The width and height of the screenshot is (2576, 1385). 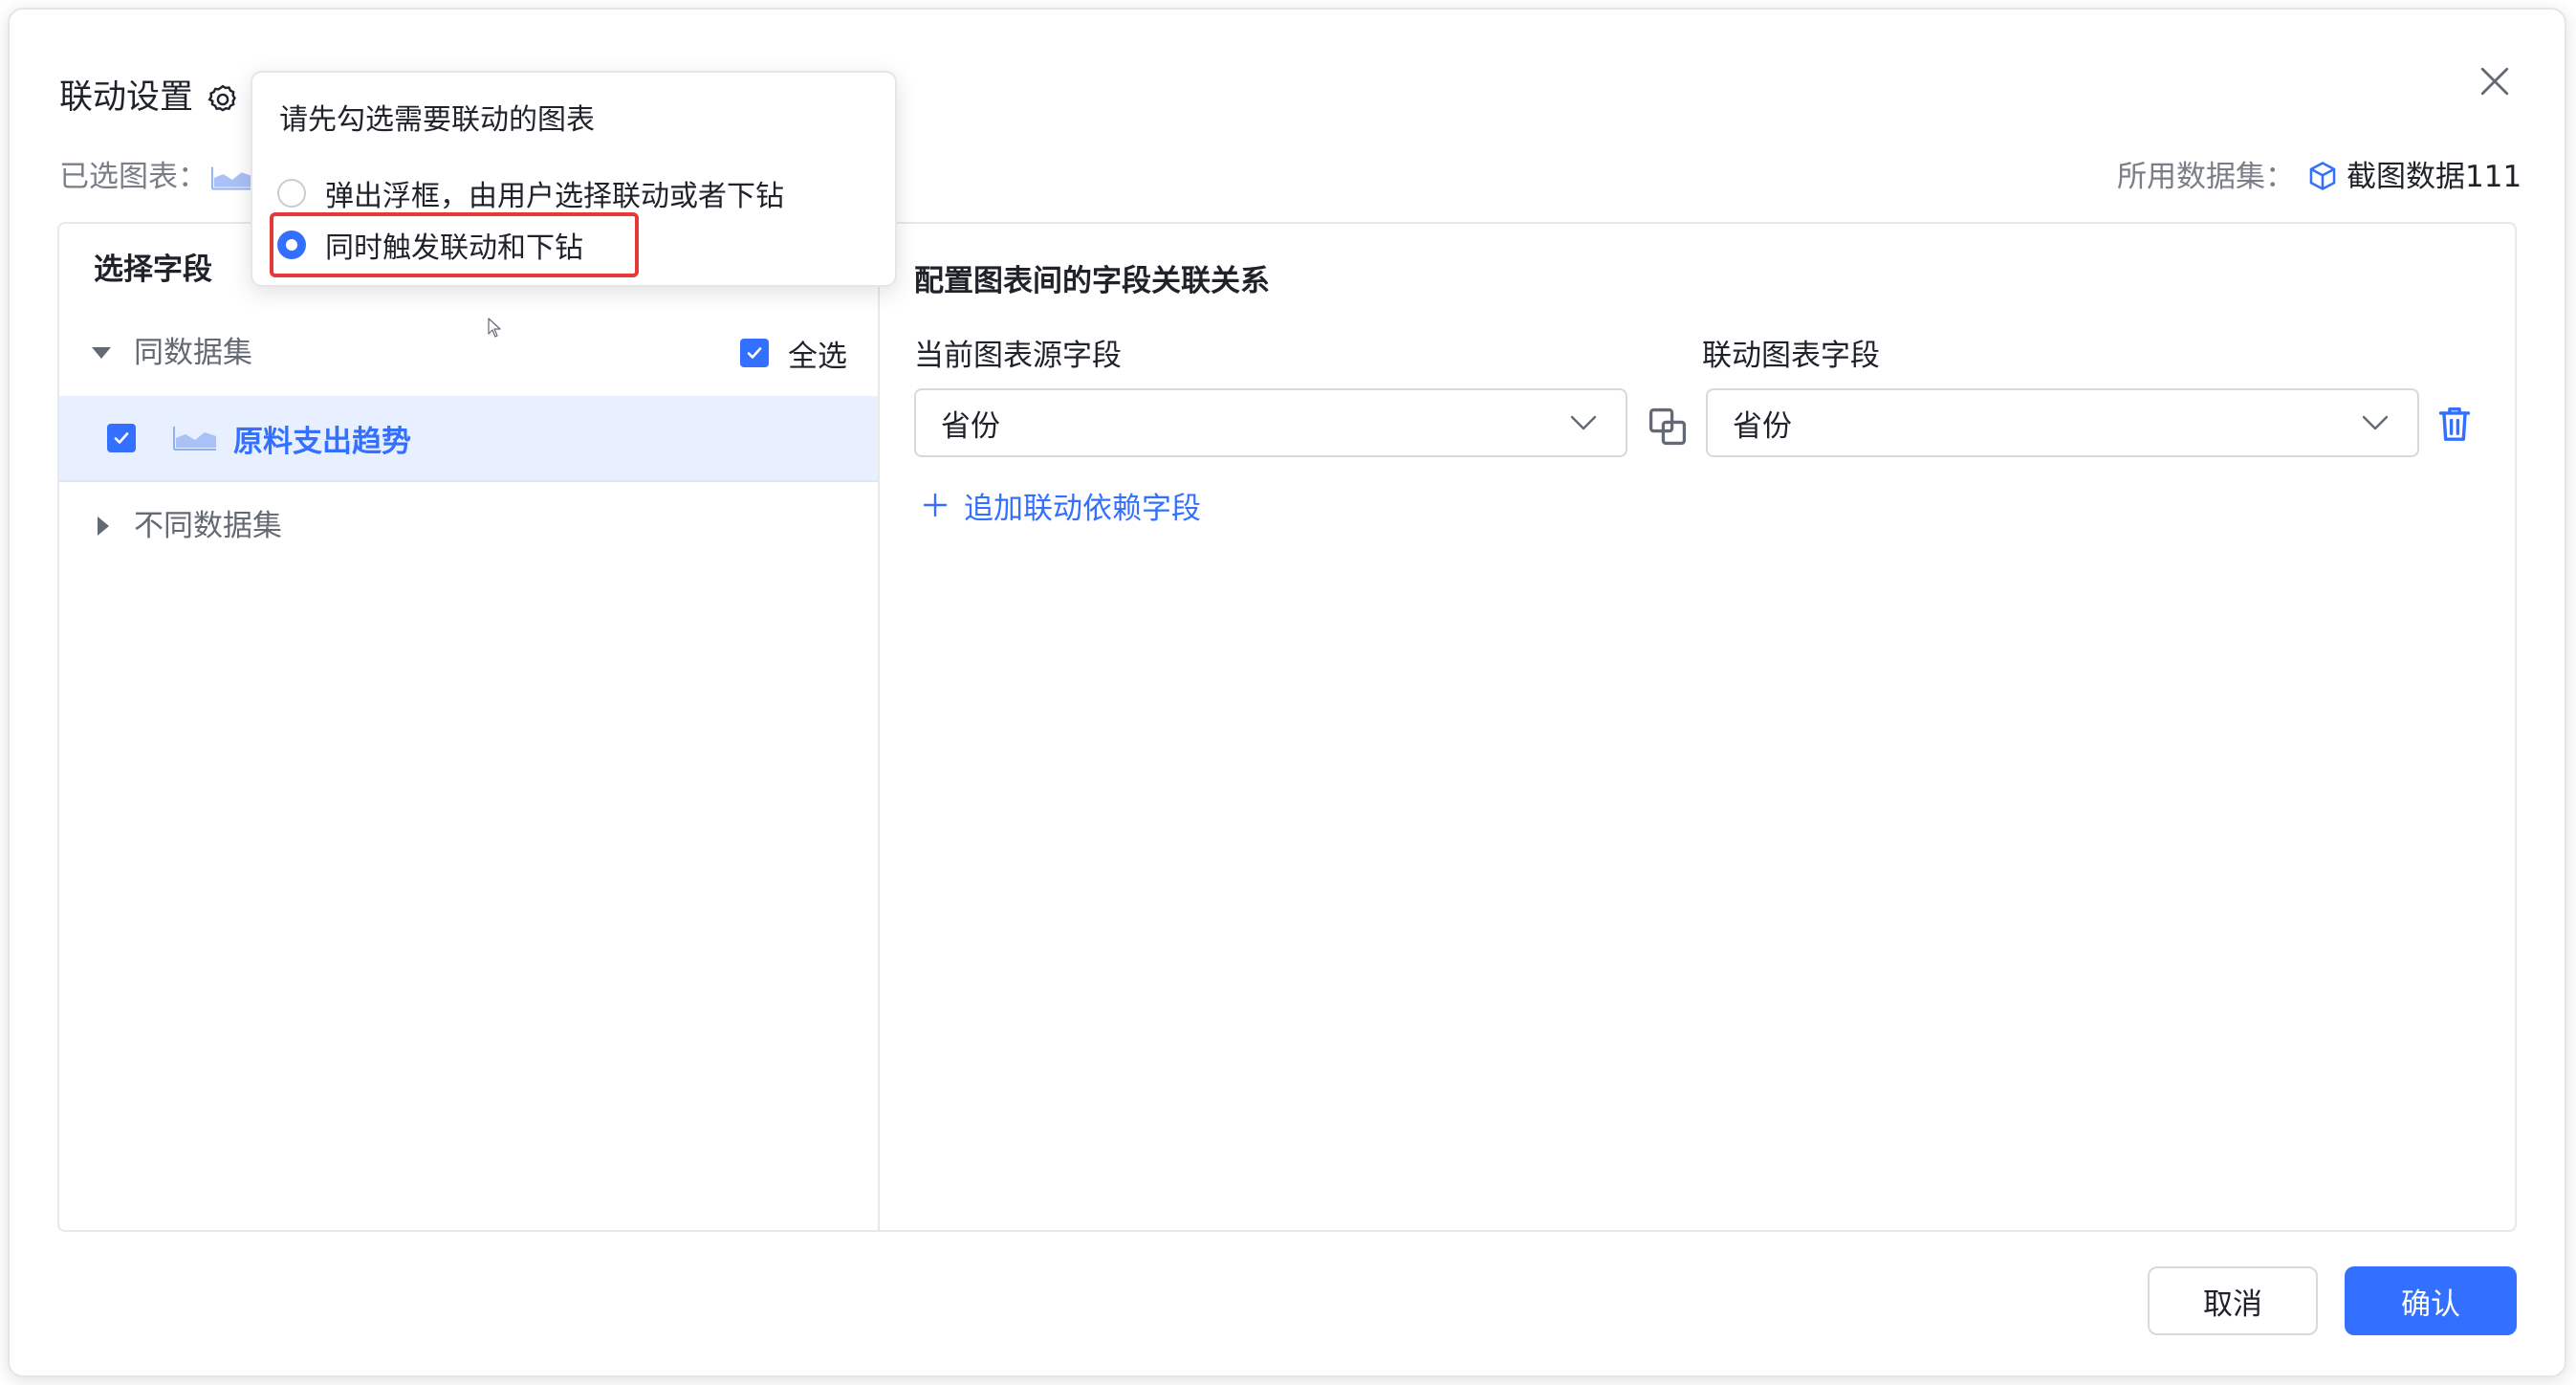 I want to click on trash-icon, so click(x=2454, y=424).